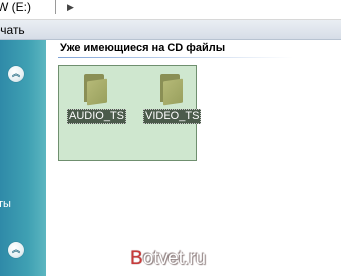  I want to click on folder-item-video-ts: VIDEO_TS, so click(172, 98).